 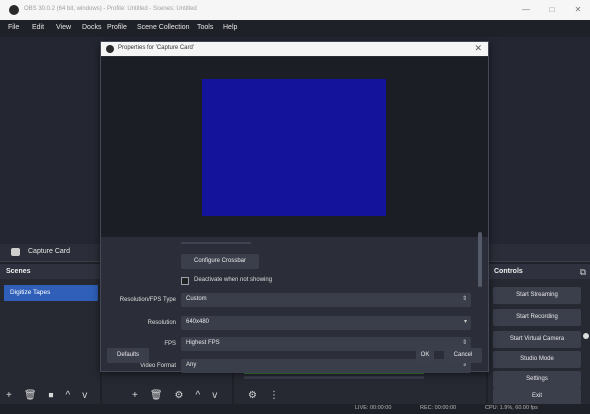 I want to click on video-format-value: Any, so click(x=191, y=365).